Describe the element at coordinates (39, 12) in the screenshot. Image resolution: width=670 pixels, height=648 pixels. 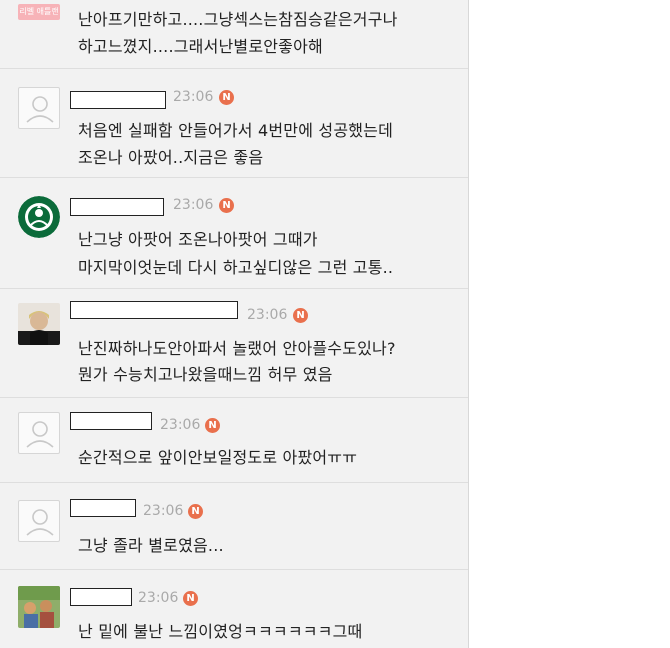
I see `user-level-tag: 리벨 애틀랜` at that location.